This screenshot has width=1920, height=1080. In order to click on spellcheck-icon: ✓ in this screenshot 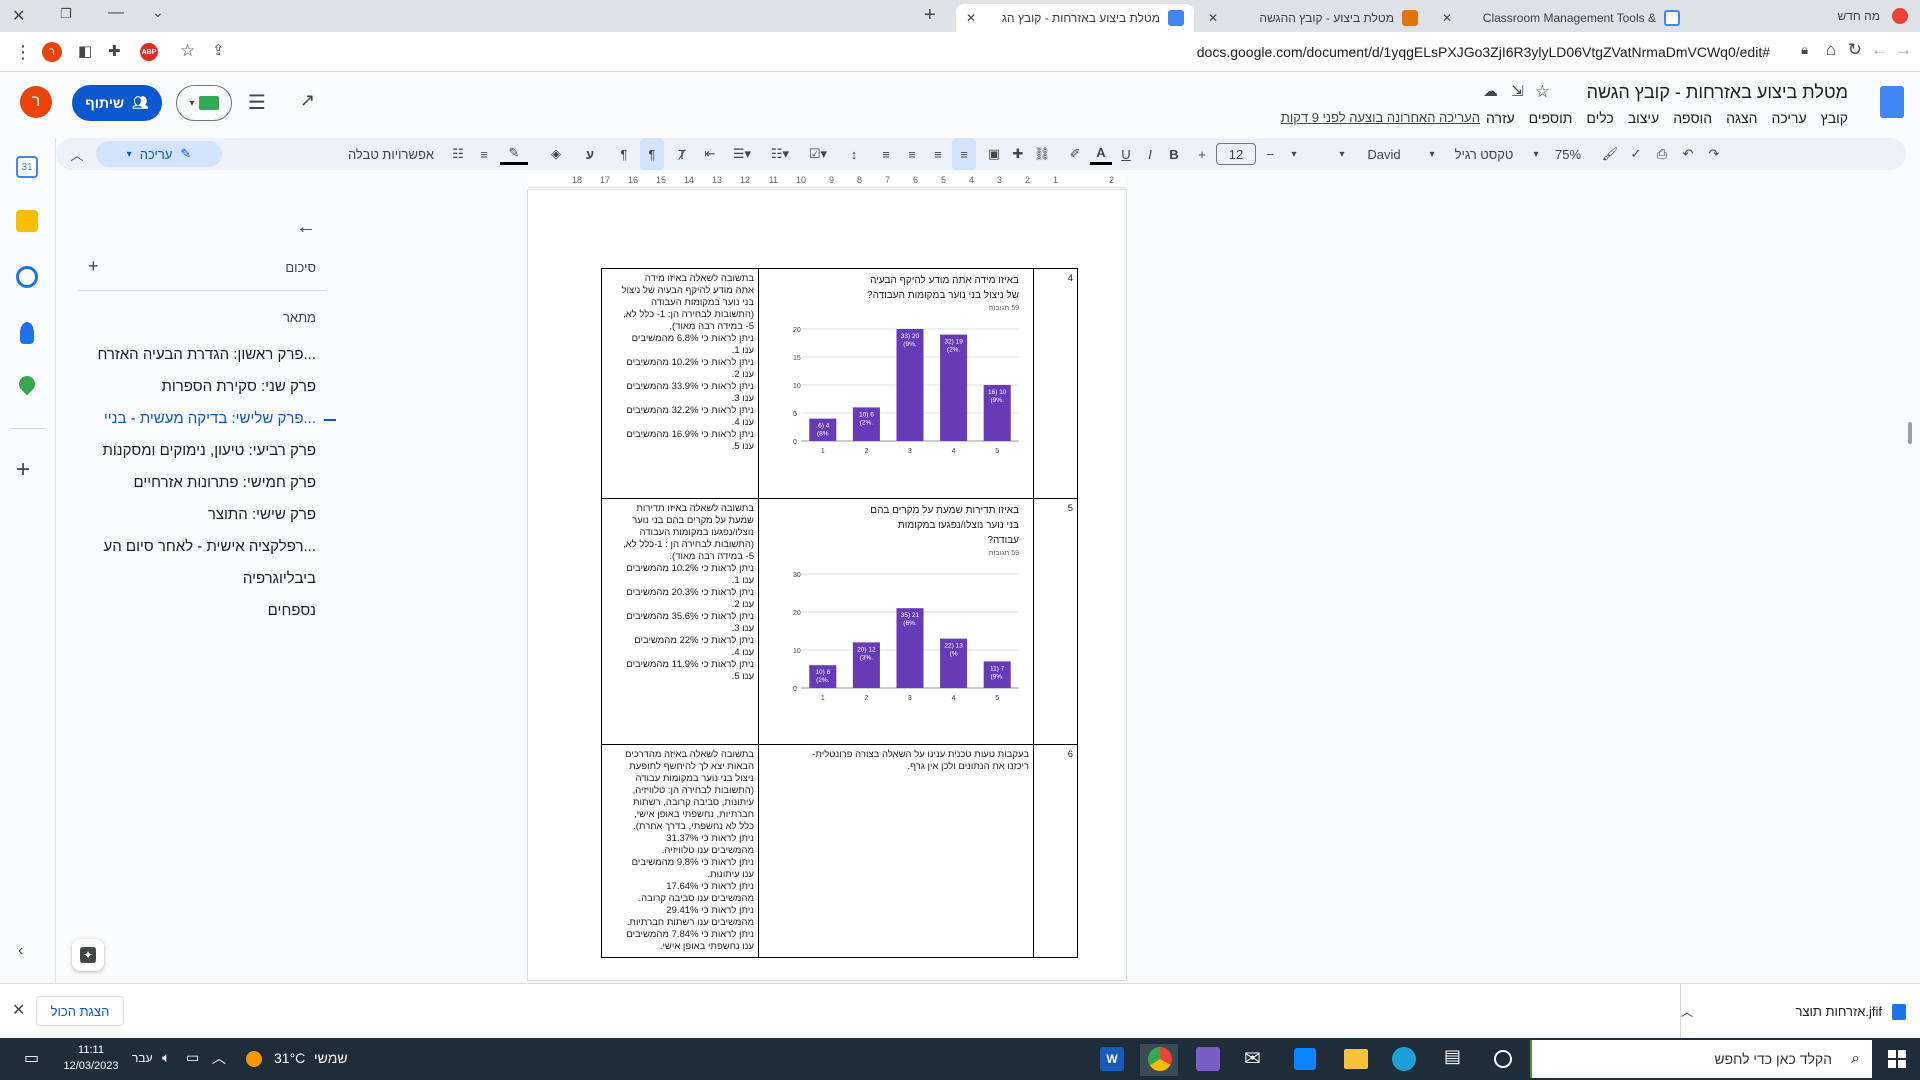, I will do `click(1636, 154)`.